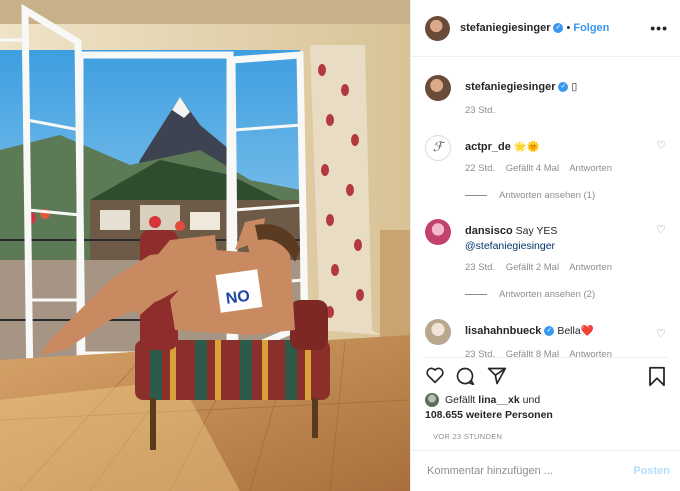 Image resolution: width=680 pixels, height=491 pixels. I want to click on more-options-icon: •••, so click(659, 28).